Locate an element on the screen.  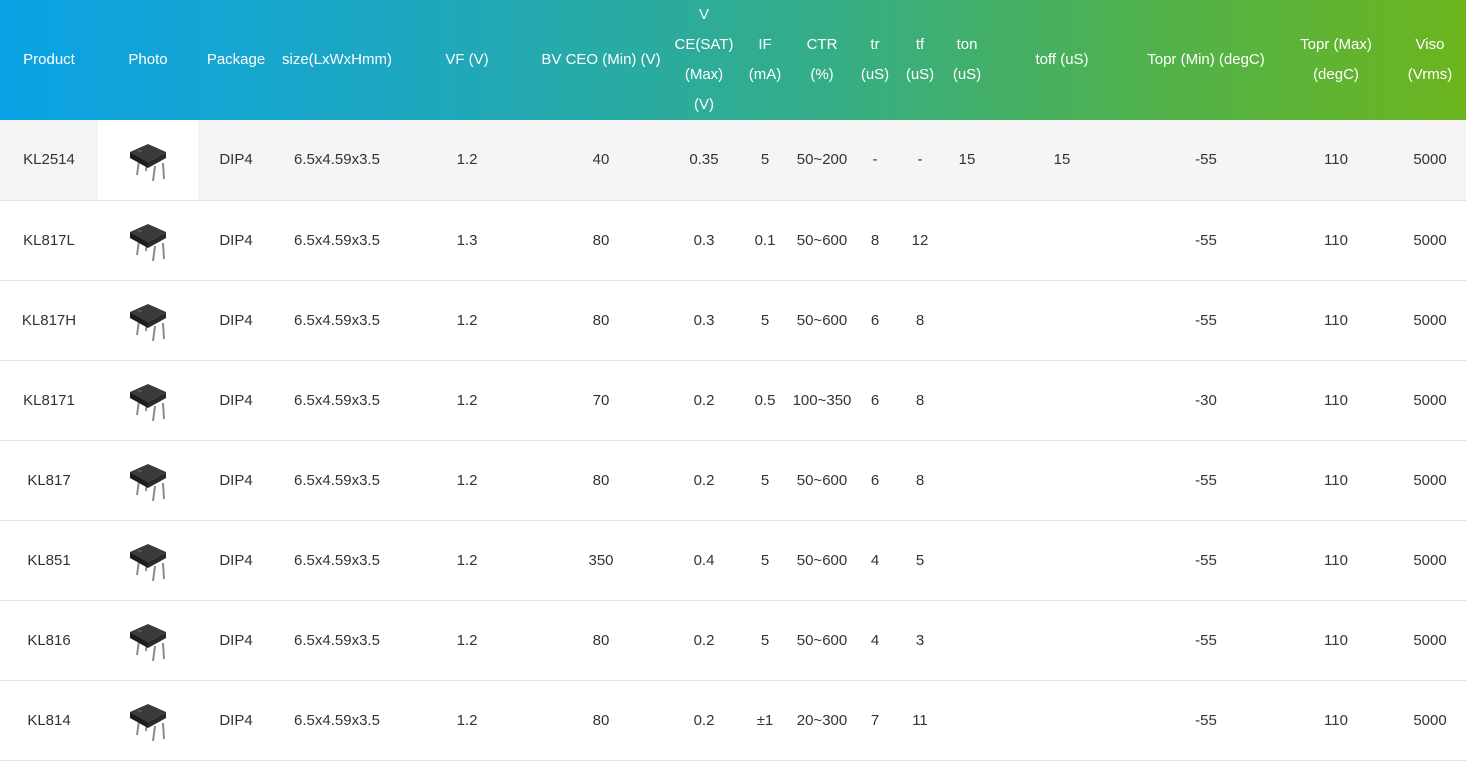
product-cell: KL8171 is located at coordinates (49, 400).